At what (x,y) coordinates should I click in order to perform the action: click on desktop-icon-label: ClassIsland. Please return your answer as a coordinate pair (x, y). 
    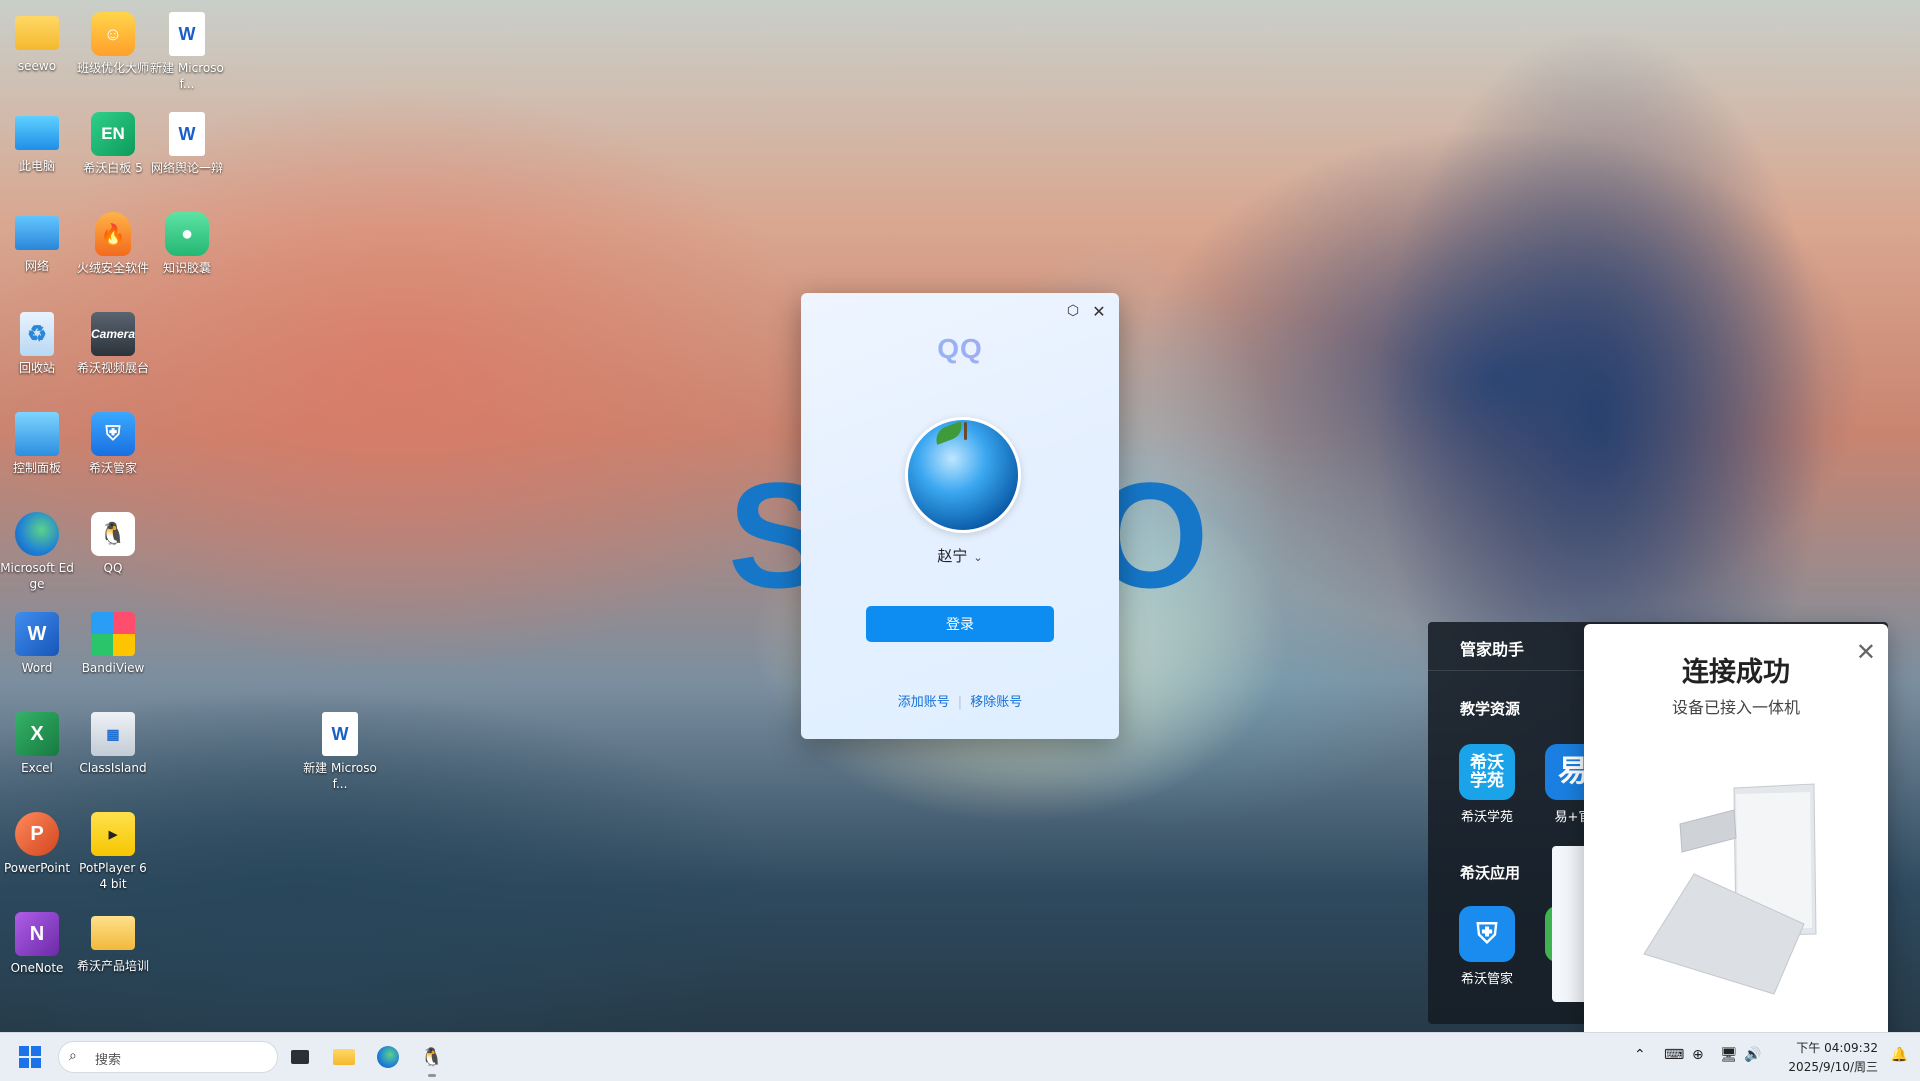
    Looking at the image, I should click on (113, 768).